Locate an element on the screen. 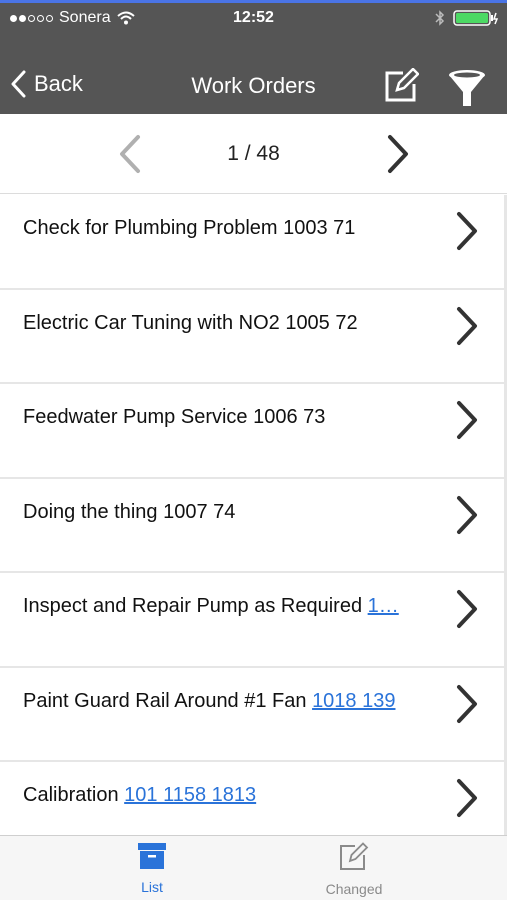  tab-changed: Changed is located at coordinates (354, 869).